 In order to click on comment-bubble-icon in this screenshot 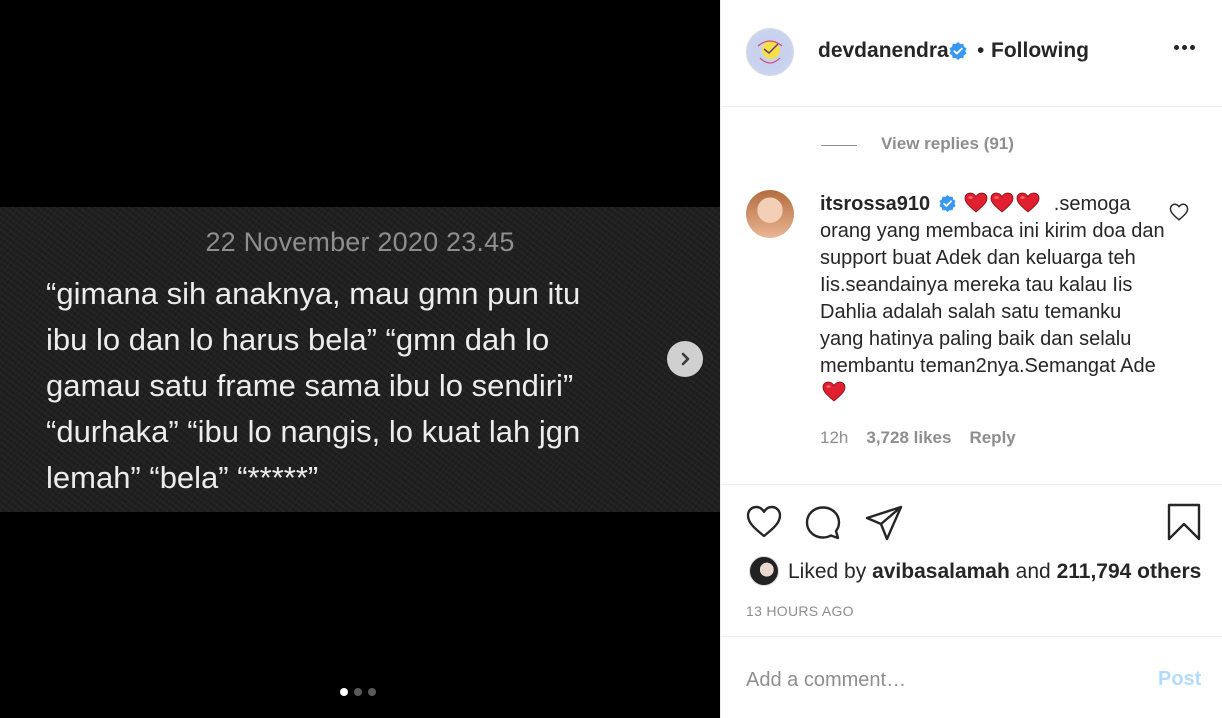, I will do `click(823, 523)`.